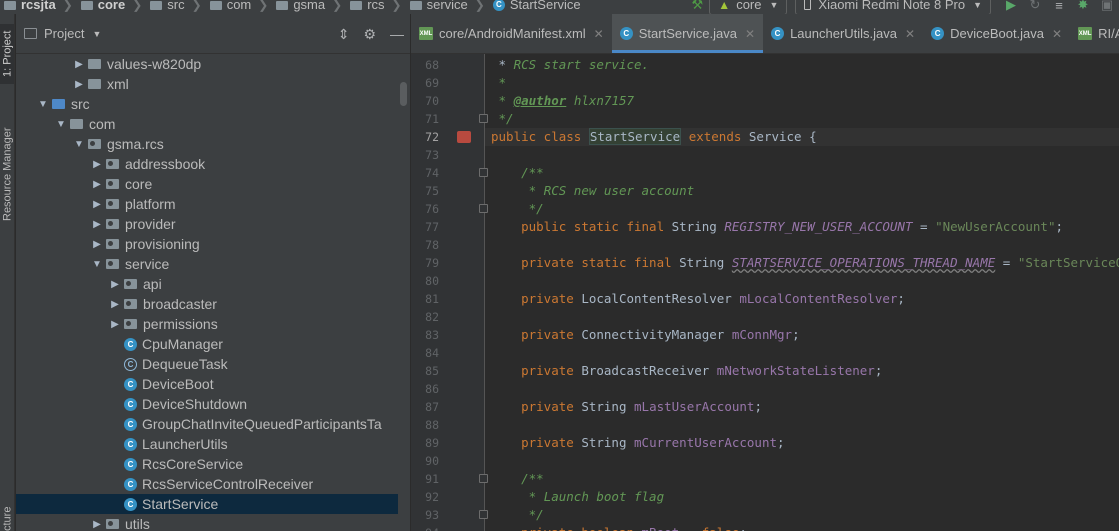 This screenshot has width=1119, height=531. What do you see at coordinates (207, 464) in the screenshot?
I see `tree-item: ▶CRcsCoreService` at bounding box center [207, 464].